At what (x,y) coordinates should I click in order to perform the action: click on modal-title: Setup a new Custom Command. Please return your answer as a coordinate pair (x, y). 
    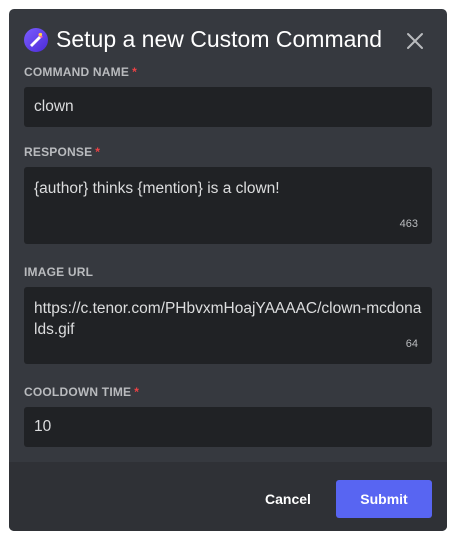
    Looking at the image, I should click on (219, 39).